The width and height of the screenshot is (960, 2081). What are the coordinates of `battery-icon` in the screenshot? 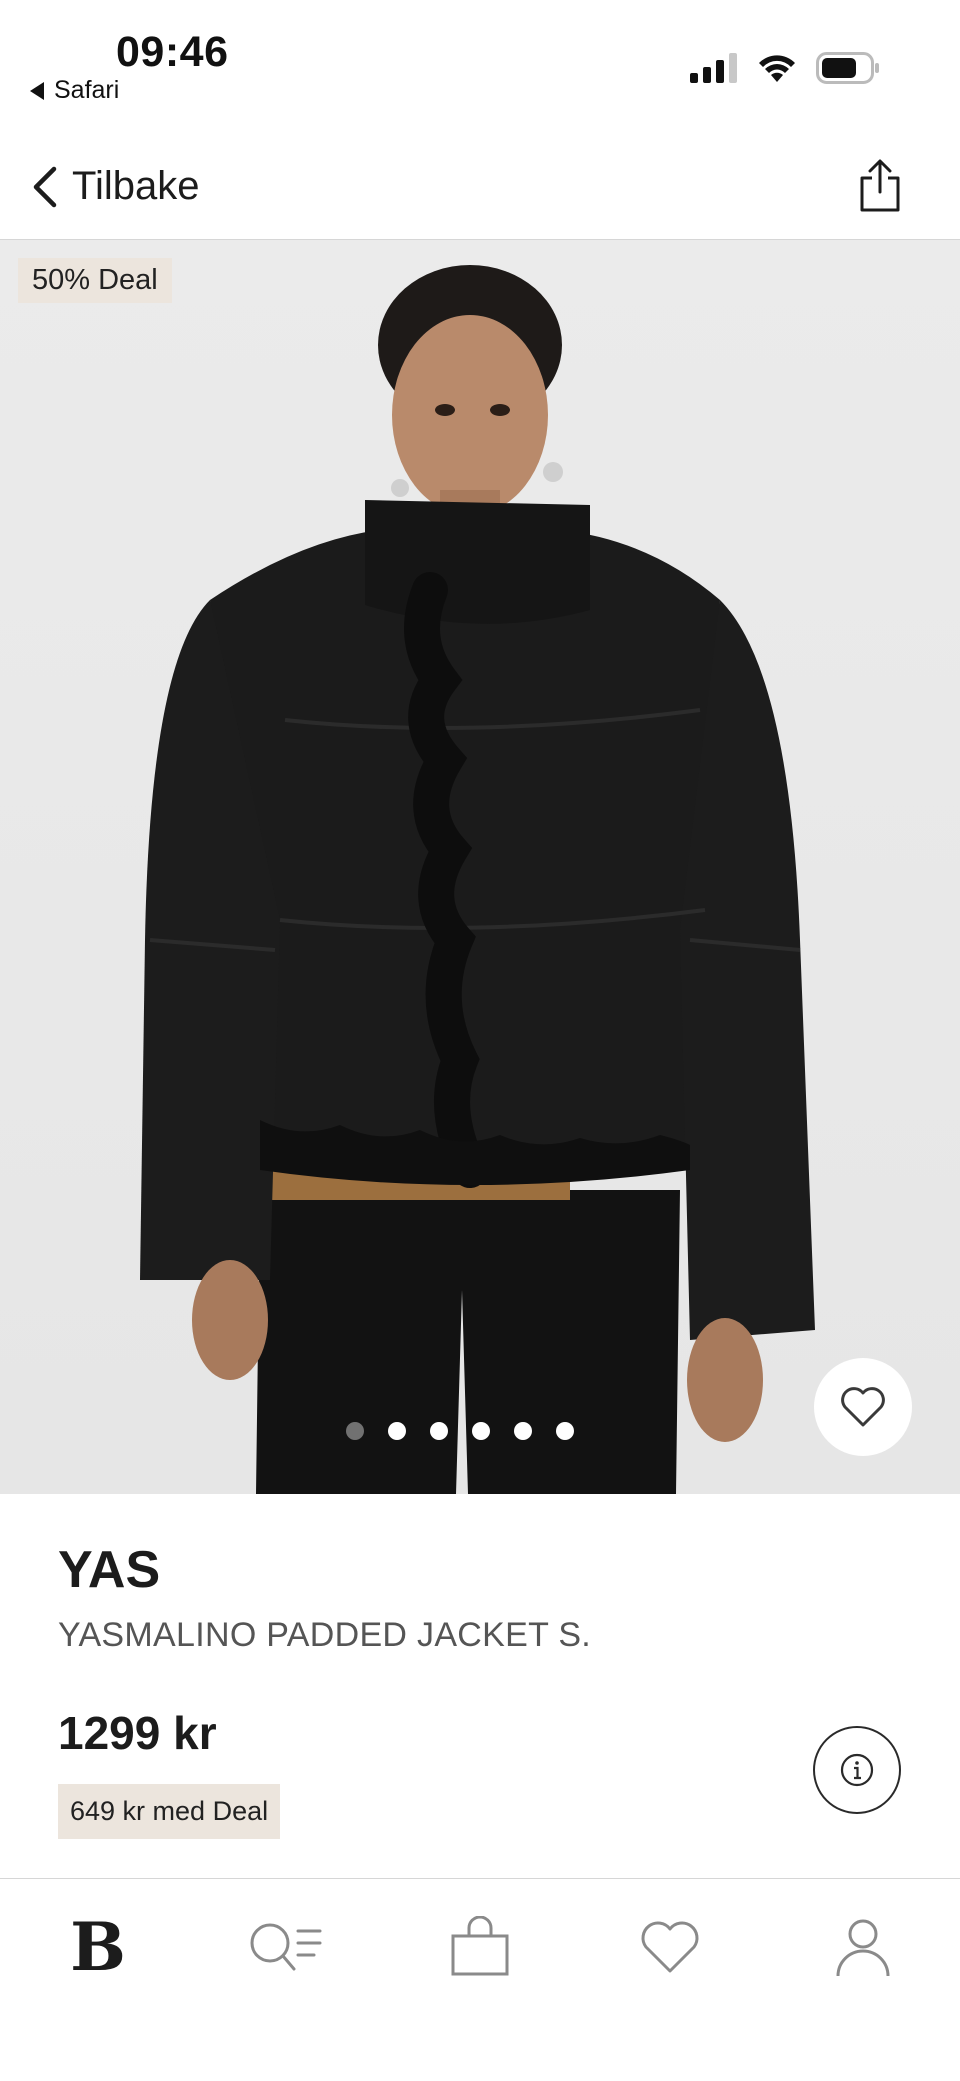 It's located at (847, 68).